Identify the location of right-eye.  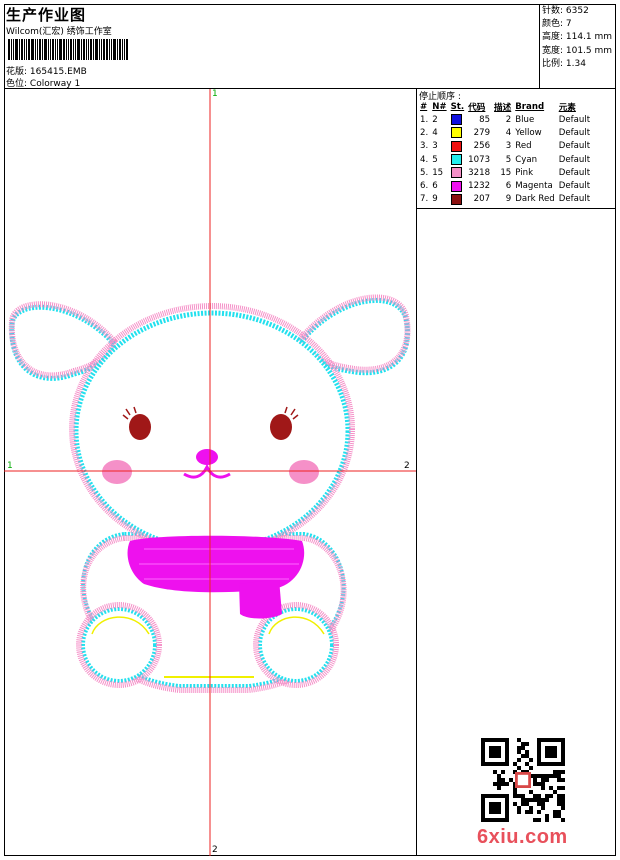
(281, 427).